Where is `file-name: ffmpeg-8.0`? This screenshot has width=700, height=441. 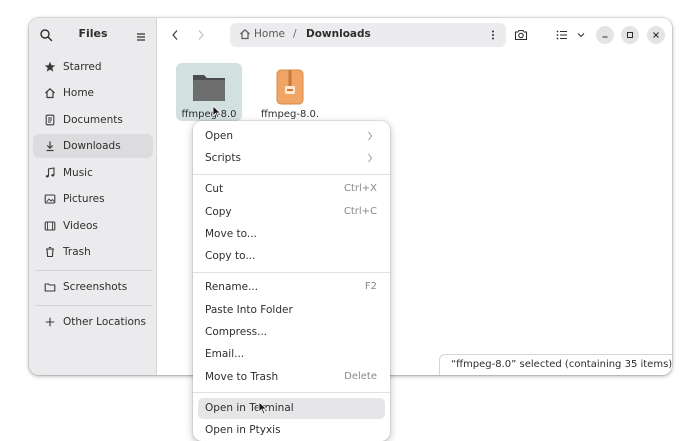
file-name: ffmpeg-8.0 is located at coordinates (209, 114).